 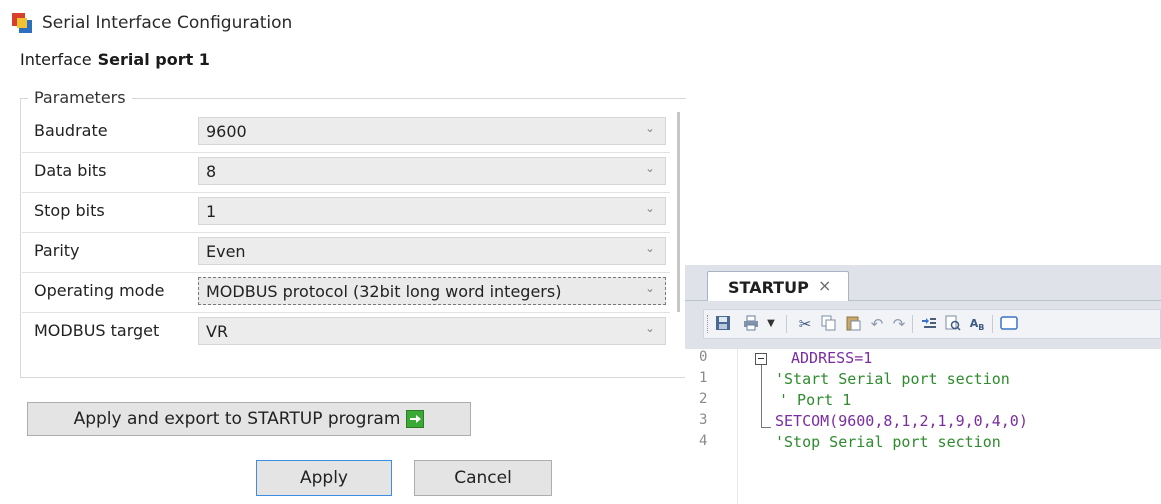 What do you see at coordinates (829, 324) in the screenshot?
I see `copy-icon` at bounding box center [829, 324].